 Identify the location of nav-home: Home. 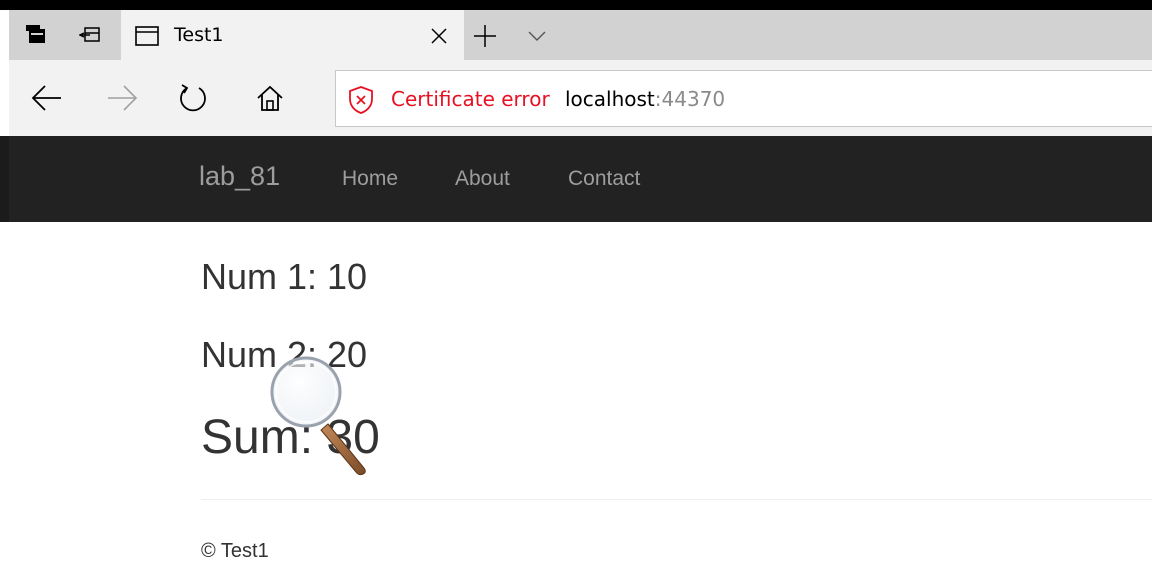
(370, 179).